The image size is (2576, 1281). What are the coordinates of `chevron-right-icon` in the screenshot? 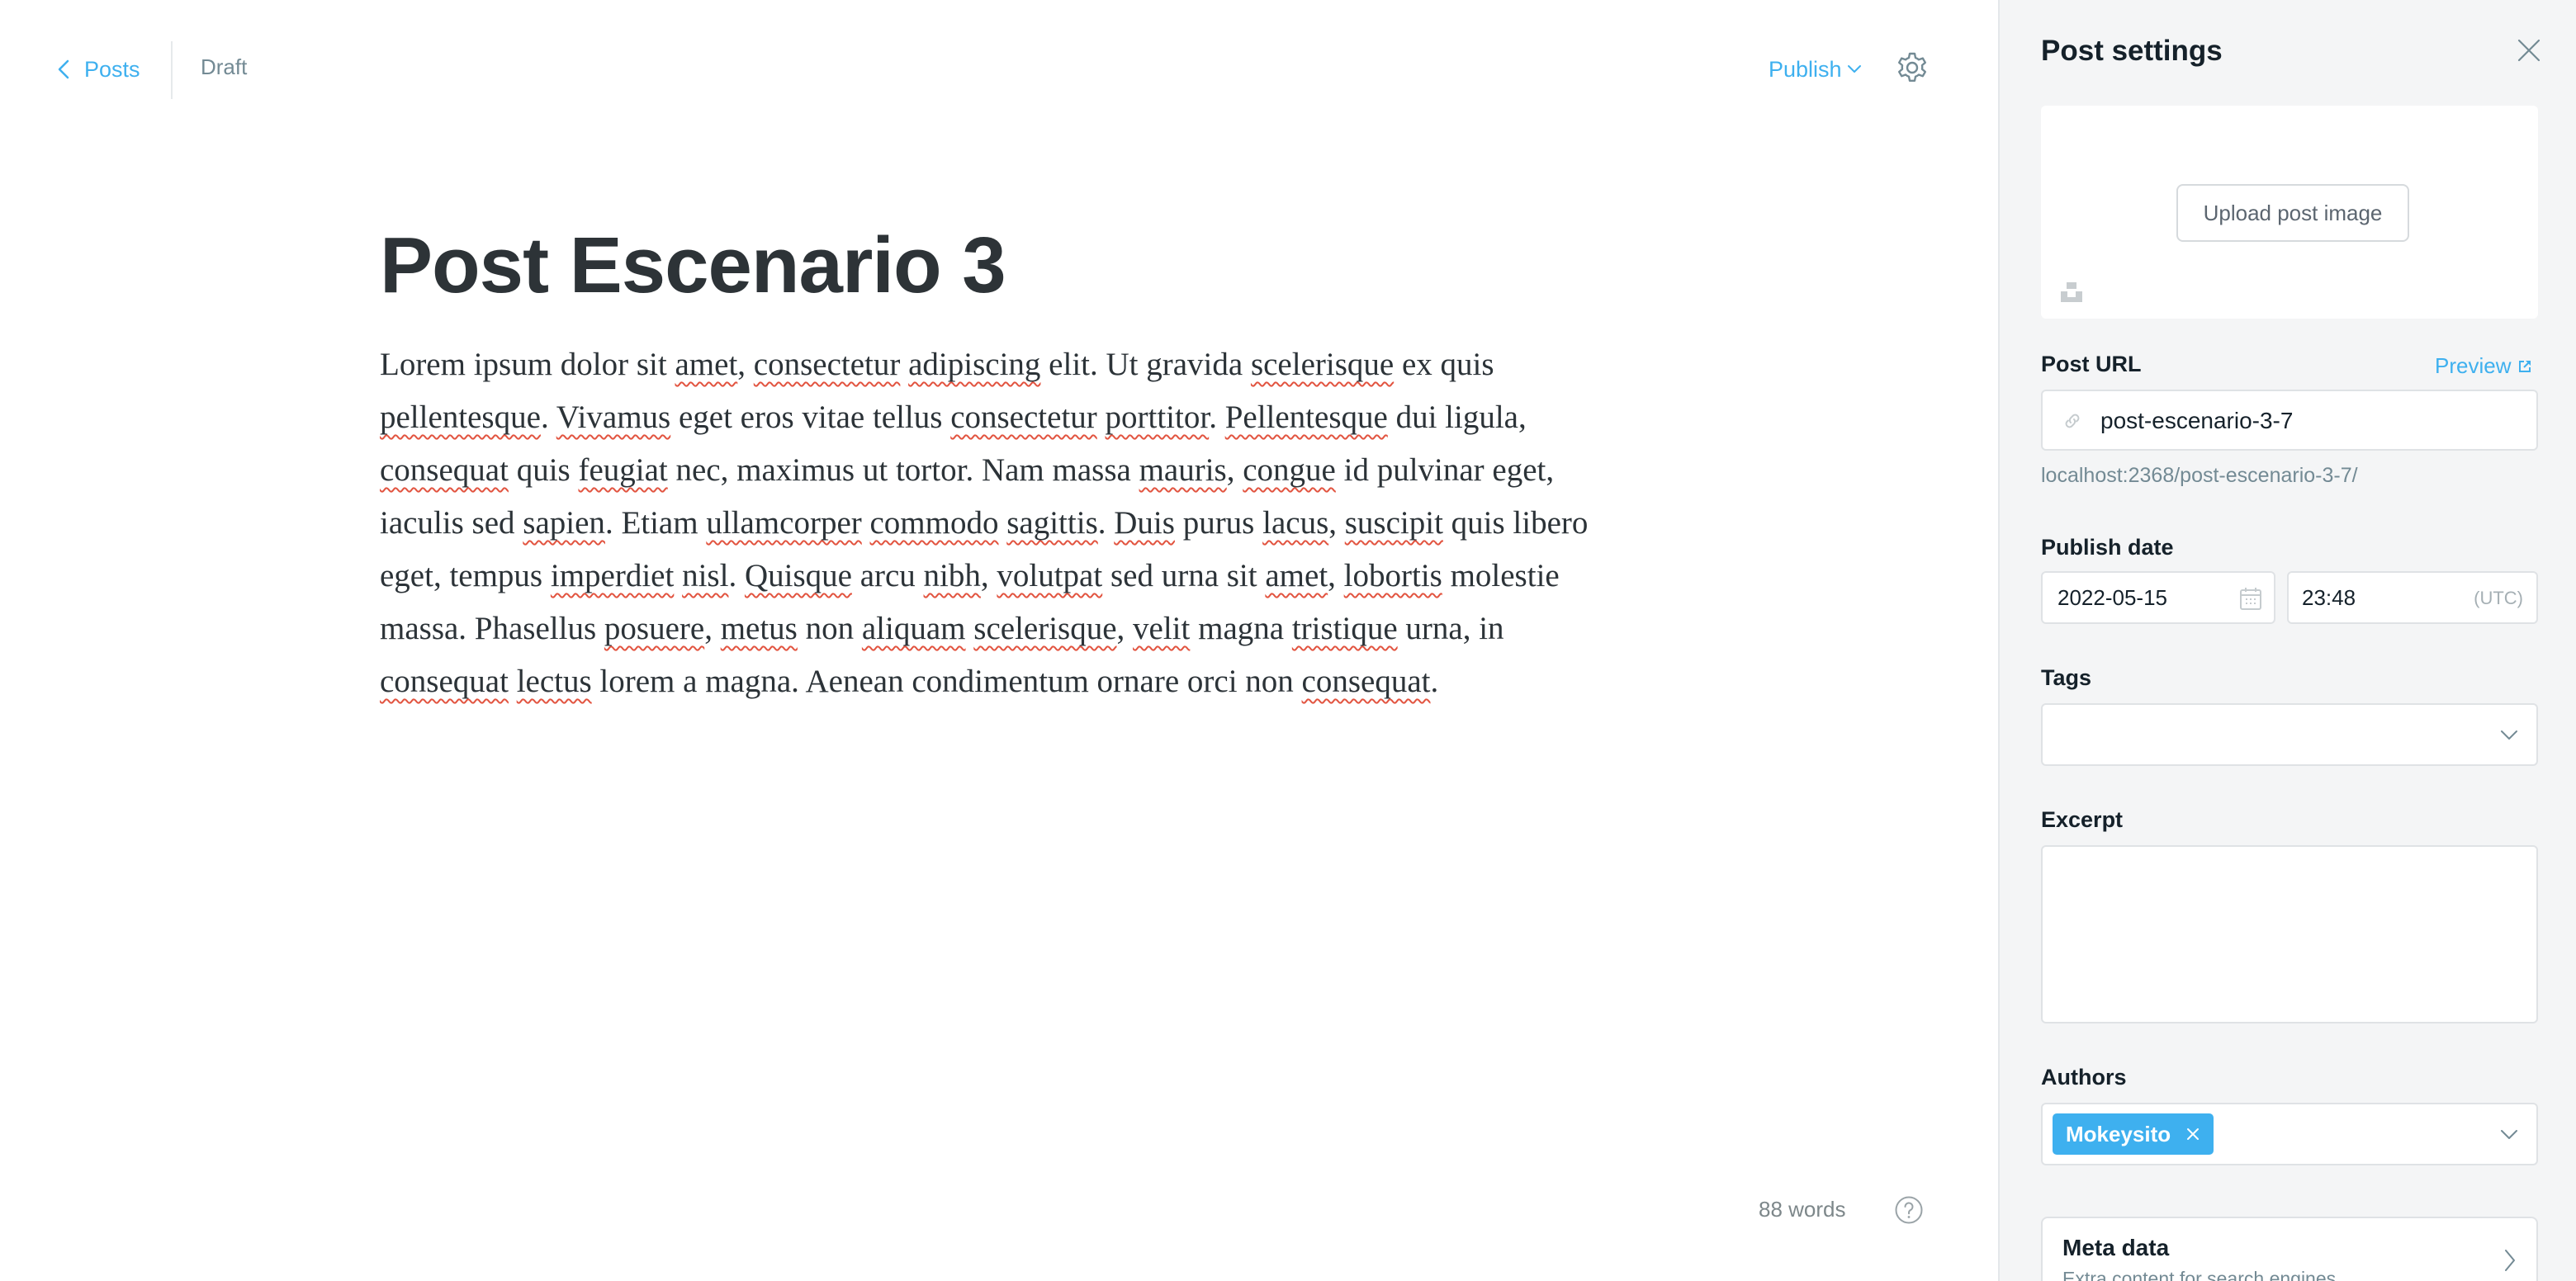 It's located at (2510, 1260).